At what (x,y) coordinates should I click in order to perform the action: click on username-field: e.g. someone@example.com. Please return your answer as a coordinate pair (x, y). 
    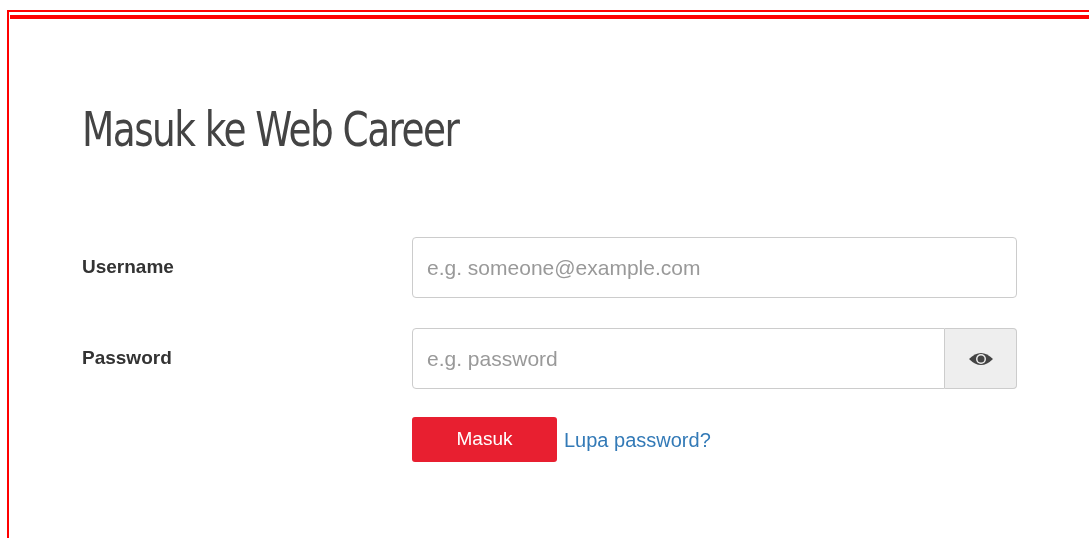
    Looking at the image, I should click on (714, 267).